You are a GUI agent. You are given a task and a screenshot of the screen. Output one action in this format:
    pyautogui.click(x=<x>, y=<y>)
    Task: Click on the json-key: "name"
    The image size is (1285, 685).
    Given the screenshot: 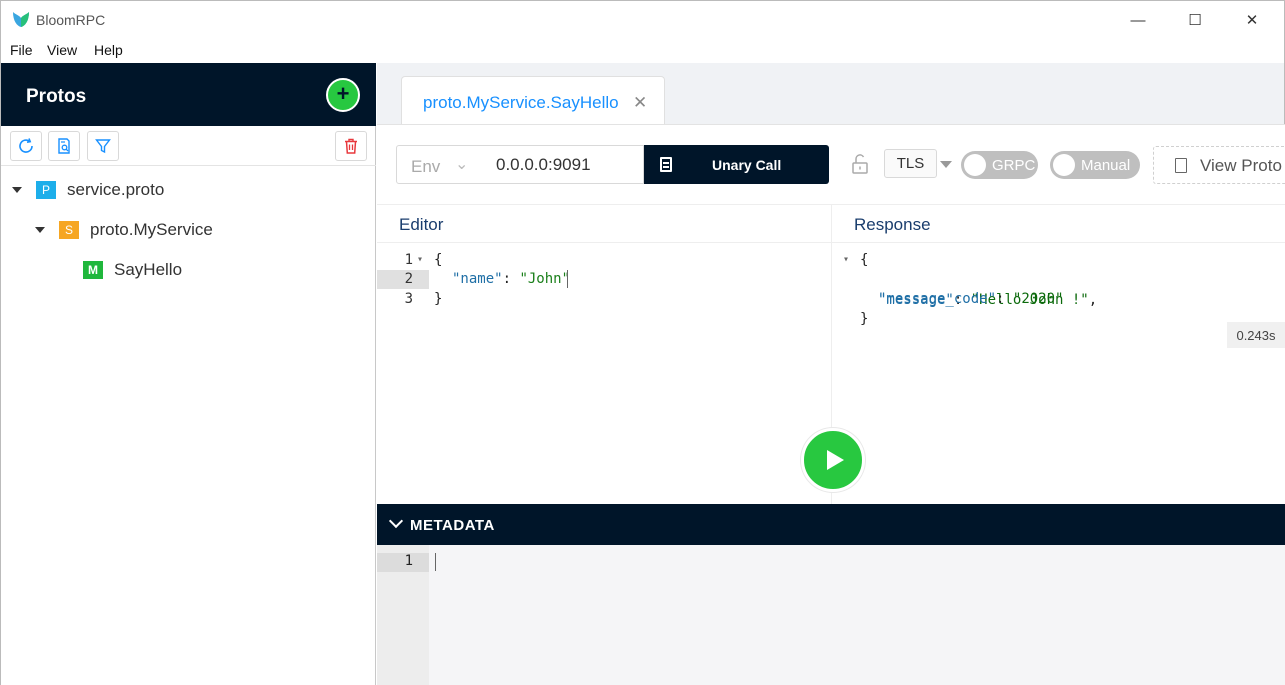 What is the action you would take?
    pyautogui.click(x=477, y=279)
    